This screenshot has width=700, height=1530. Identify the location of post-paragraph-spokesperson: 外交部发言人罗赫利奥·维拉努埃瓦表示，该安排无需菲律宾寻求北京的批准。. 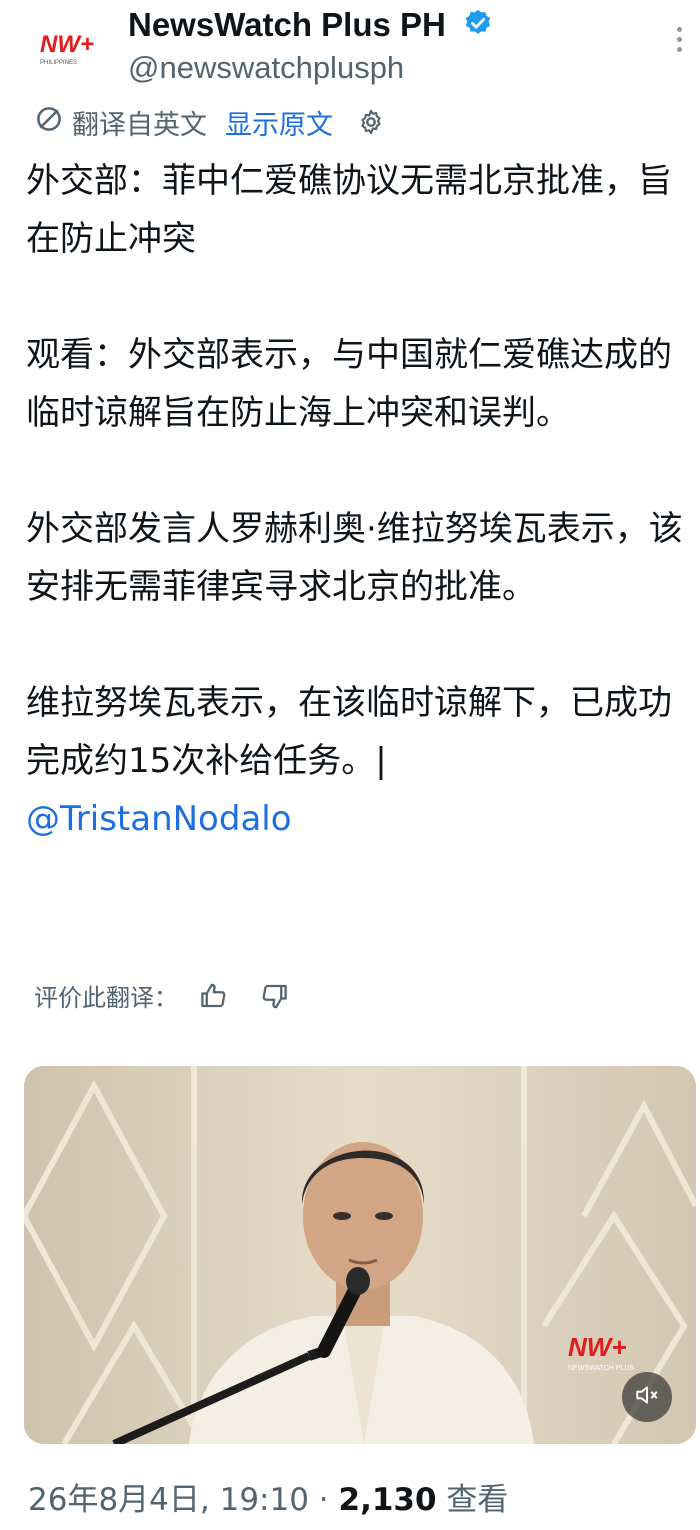
(354, 558).